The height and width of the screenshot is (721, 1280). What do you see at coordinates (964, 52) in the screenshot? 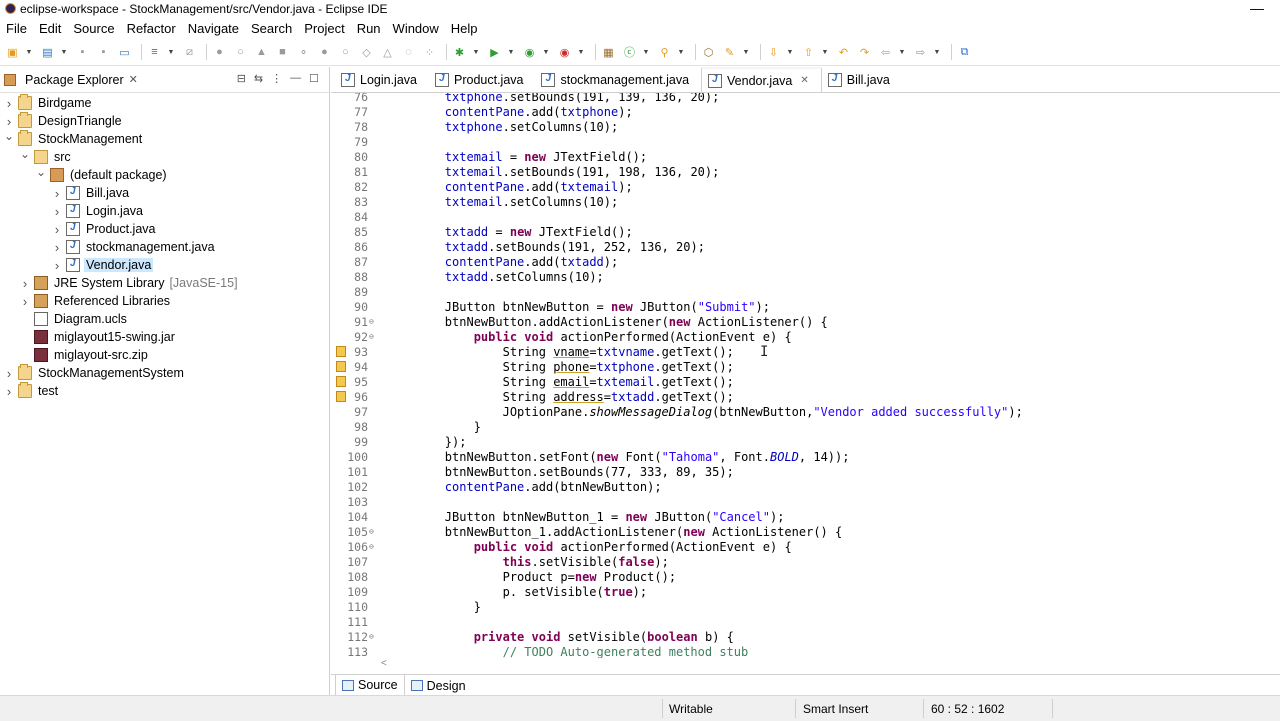
I see `pin-editor-icon: ⧉` at bounding box center [964, 52].